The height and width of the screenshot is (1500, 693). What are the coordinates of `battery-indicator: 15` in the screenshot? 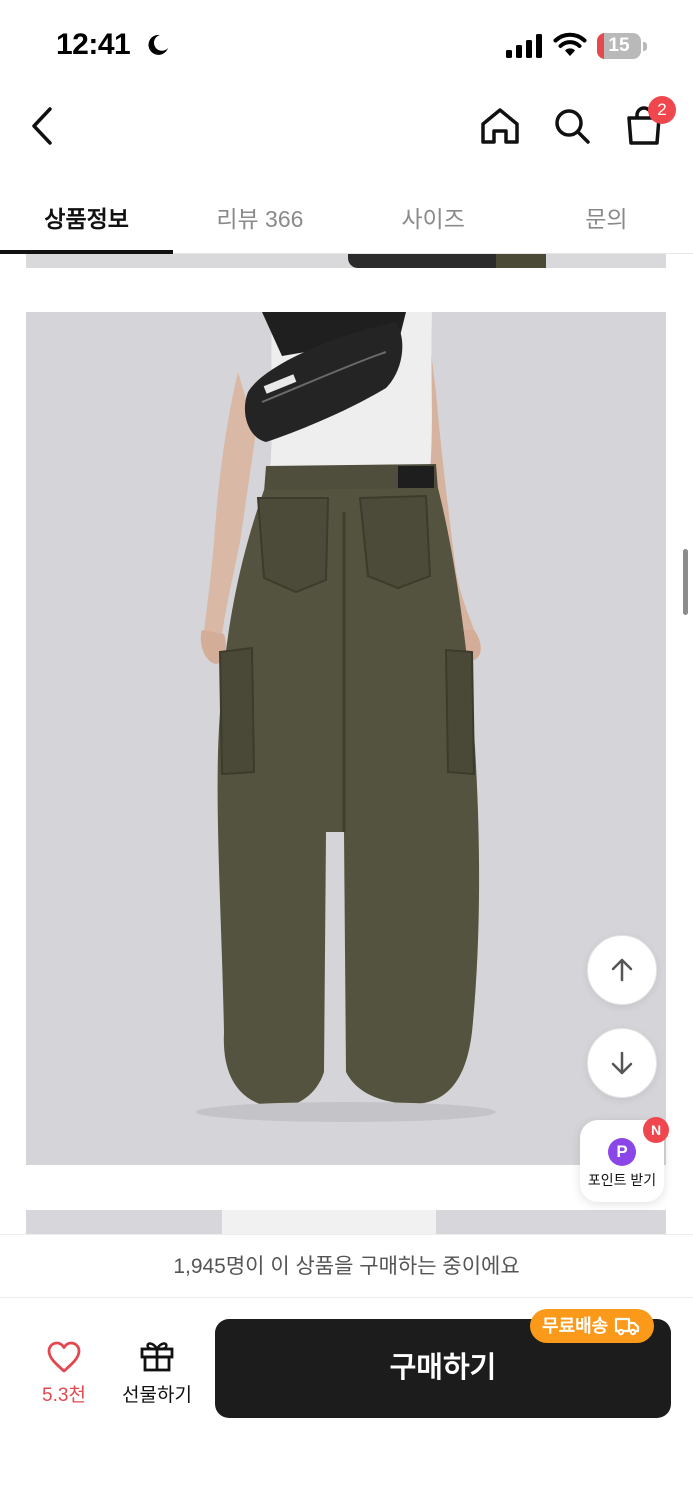 It's located at (622, 46).